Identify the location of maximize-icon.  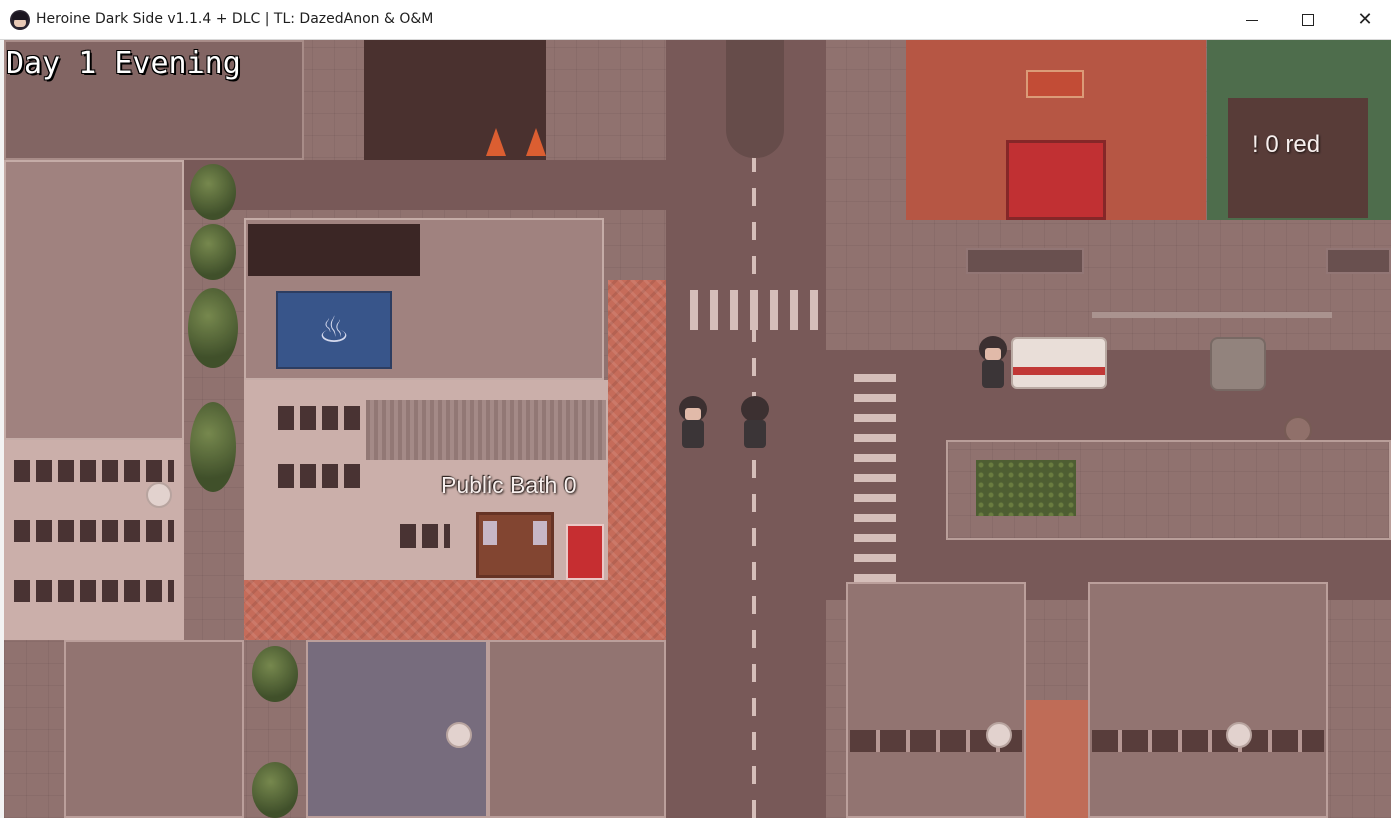
(1308, 20).